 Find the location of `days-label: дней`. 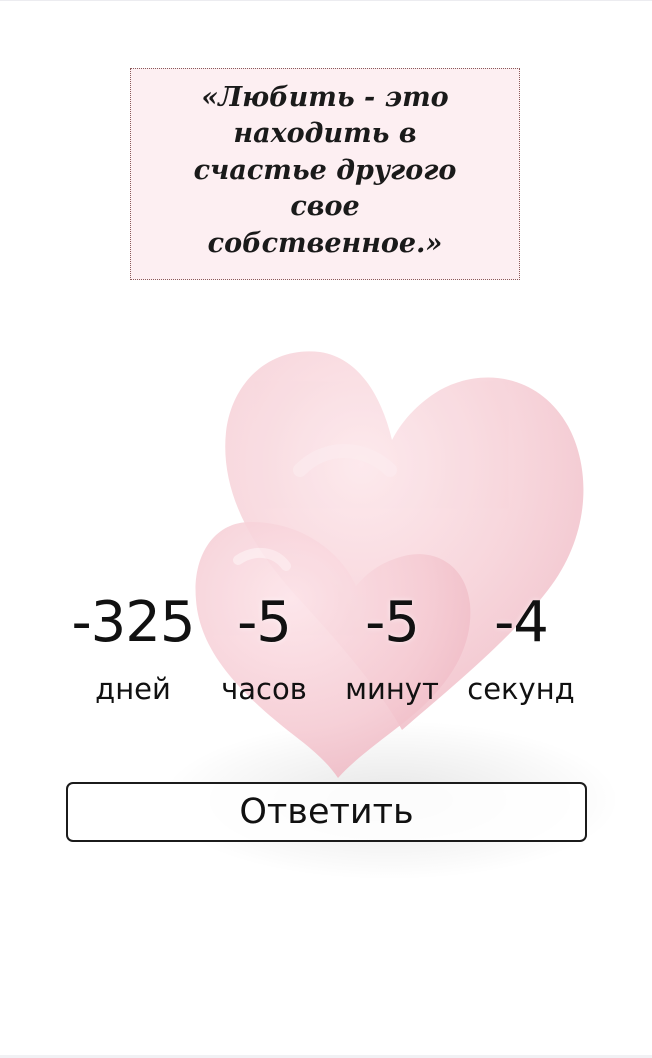

days-label: дней is located at coordinates (133, 689).